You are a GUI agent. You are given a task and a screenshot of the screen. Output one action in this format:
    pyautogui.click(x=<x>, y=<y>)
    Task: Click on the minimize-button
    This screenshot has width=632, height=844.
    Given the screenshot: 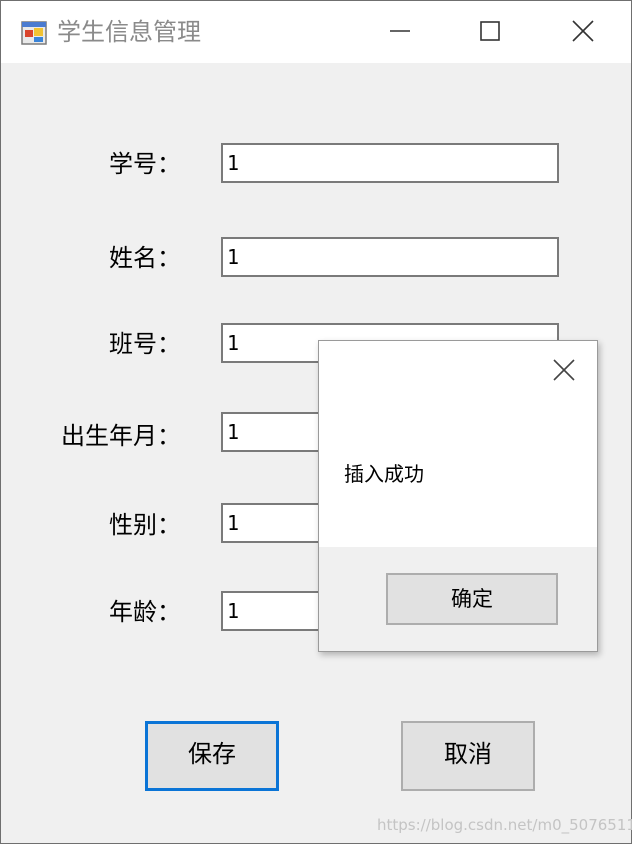 What is the action you would take?
    pyautogui.click(x=401, y=31)
    